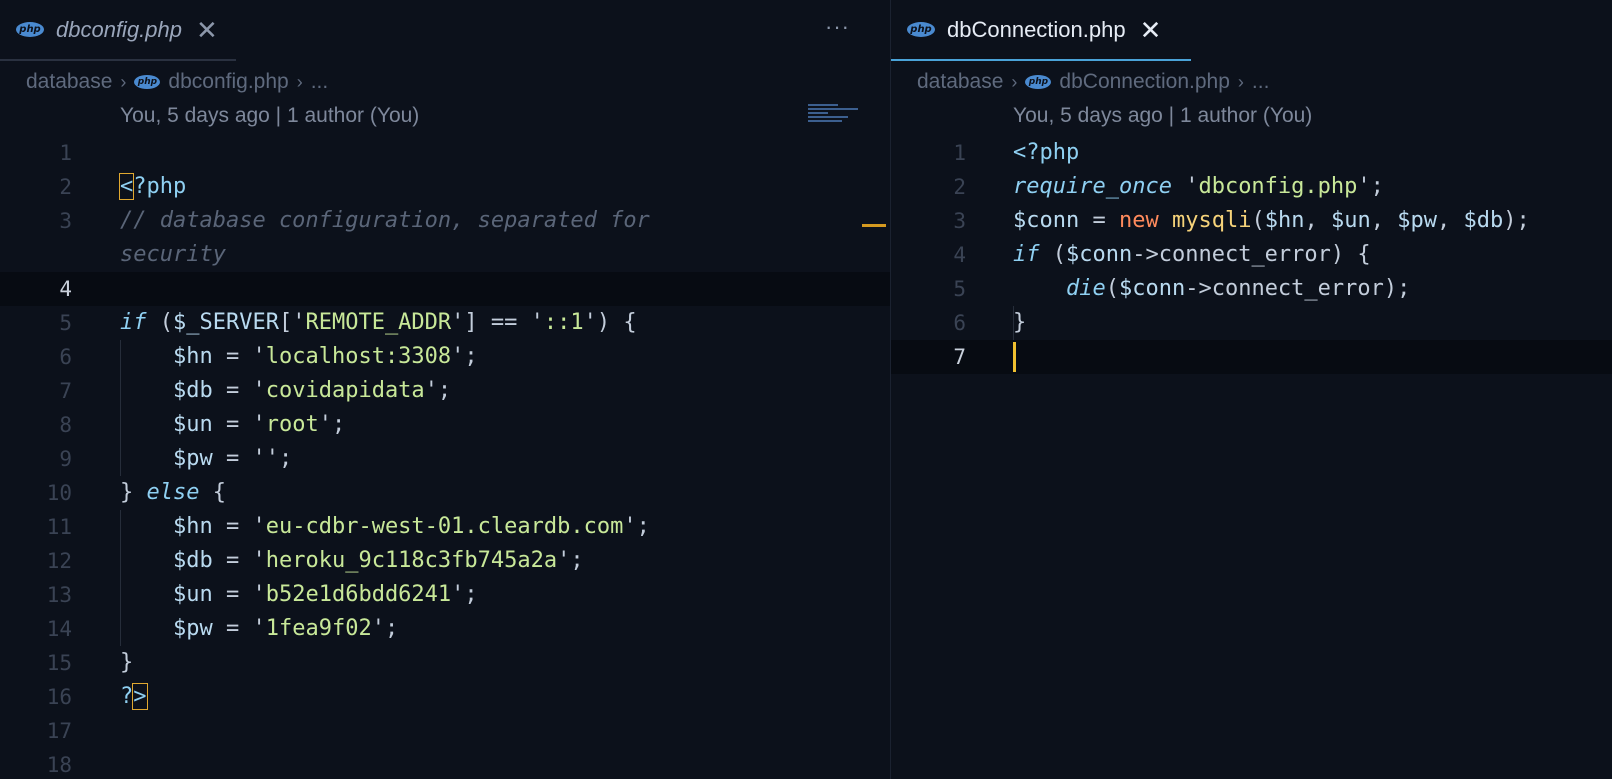  I want to click on code-line: 7 $db = 'covidapidata';, so click(445, 391).